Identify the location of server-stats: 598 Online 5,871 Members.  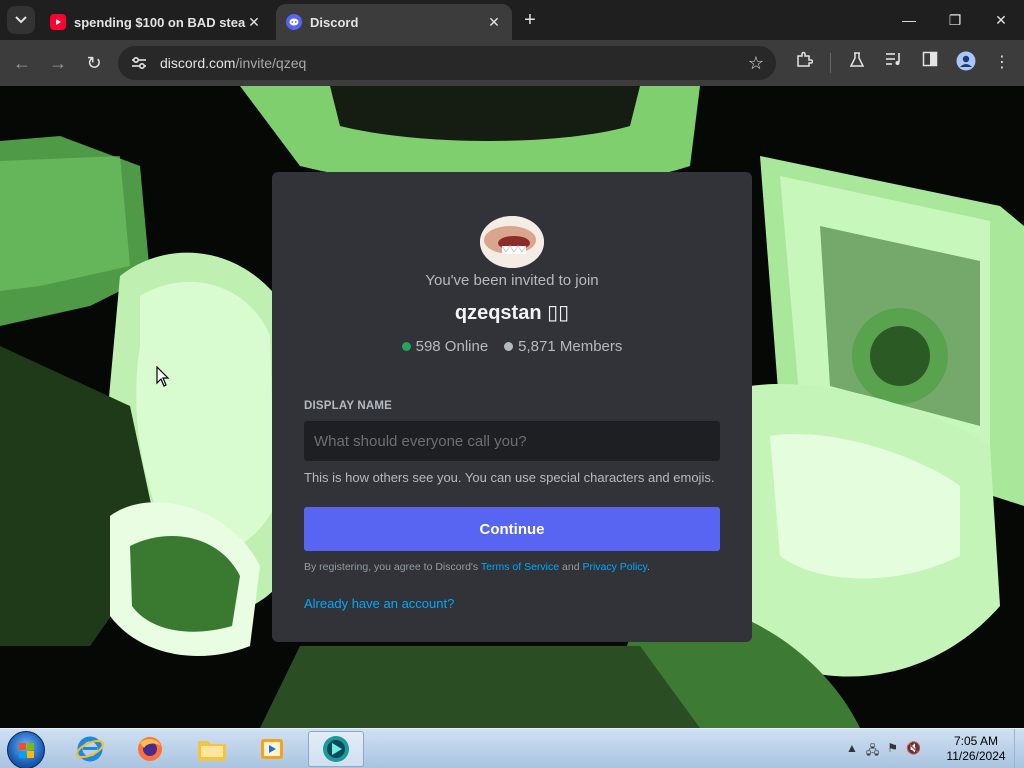
(512, 346).